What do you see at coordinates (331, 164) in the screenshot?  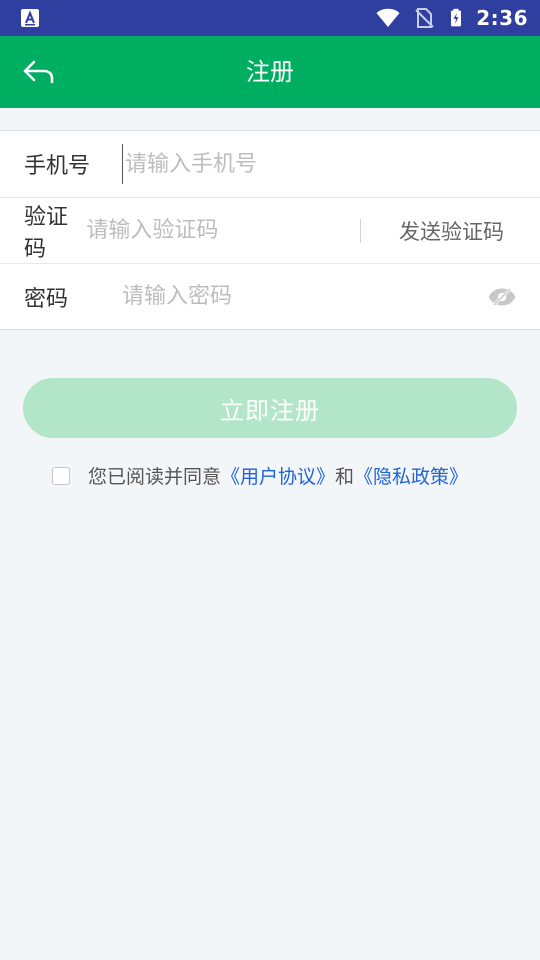 I see `phone-input` at bounding box center [331, 164].